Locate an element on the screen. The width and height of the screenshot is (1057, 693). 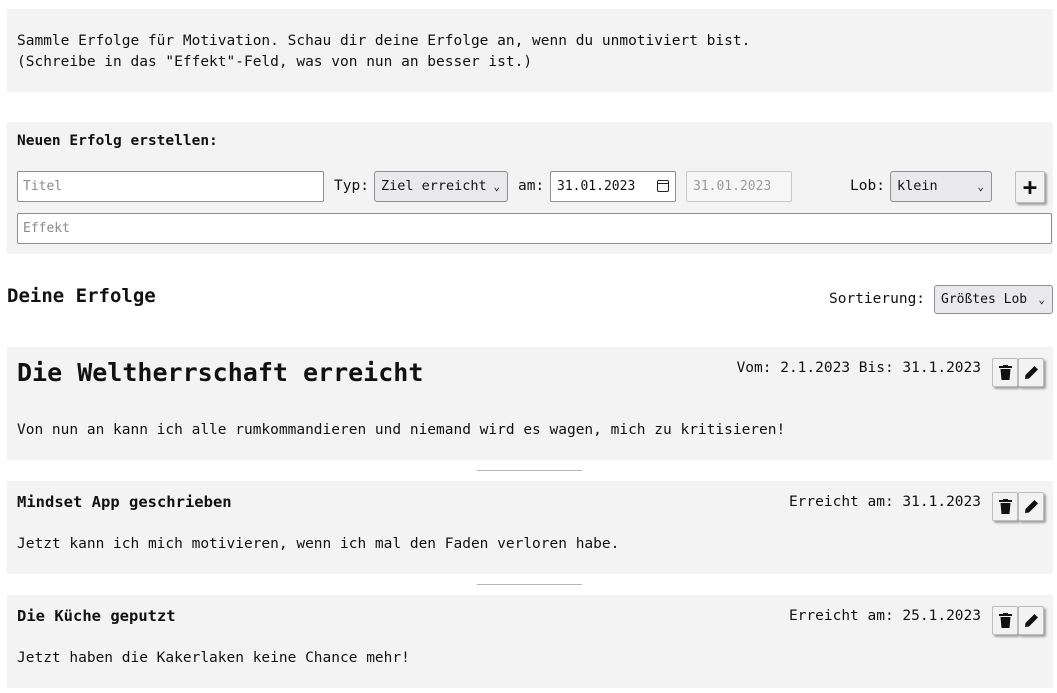
create-title: Neuen Erfolg erstellen: is located at coordinates (117, 141).